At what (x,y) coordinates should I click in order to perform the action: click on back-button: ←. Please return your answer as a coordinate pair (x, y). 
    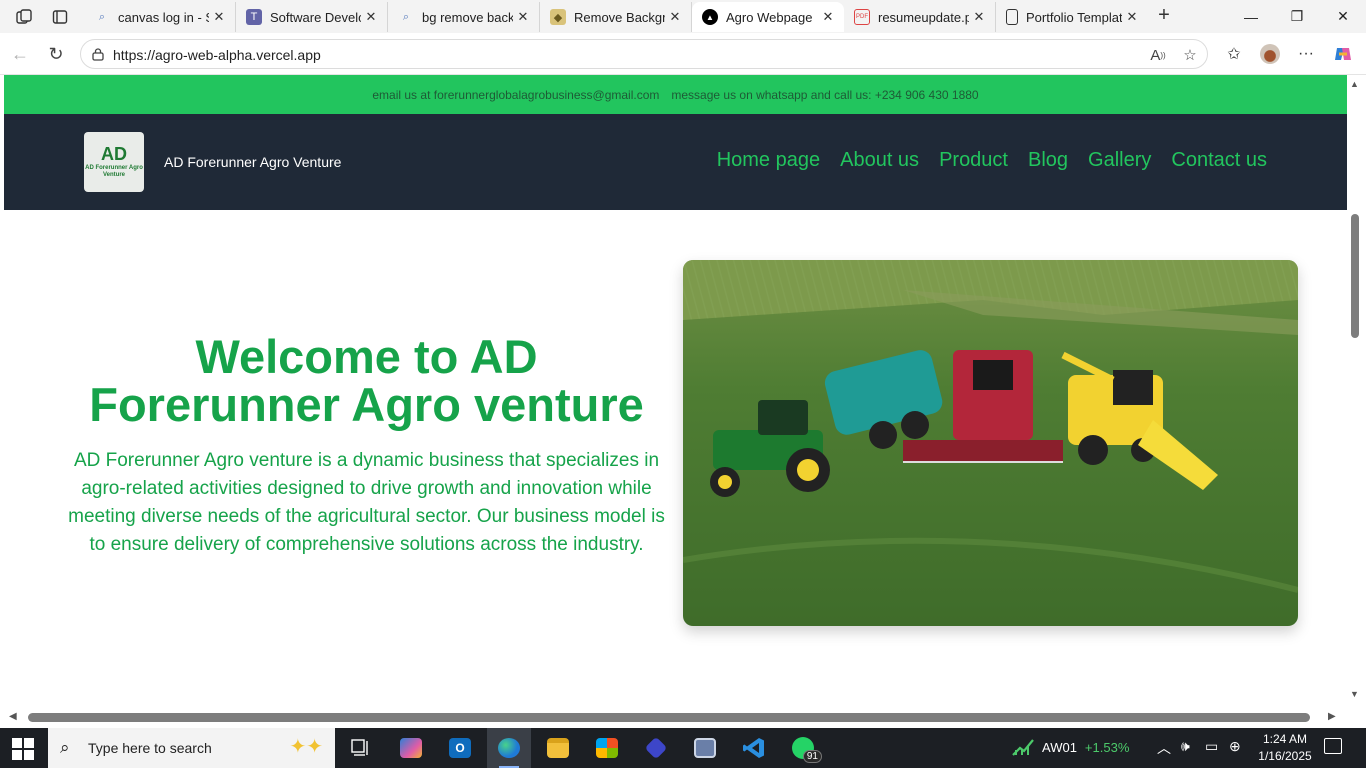
    Looking at the image, I should click on (20, 54).